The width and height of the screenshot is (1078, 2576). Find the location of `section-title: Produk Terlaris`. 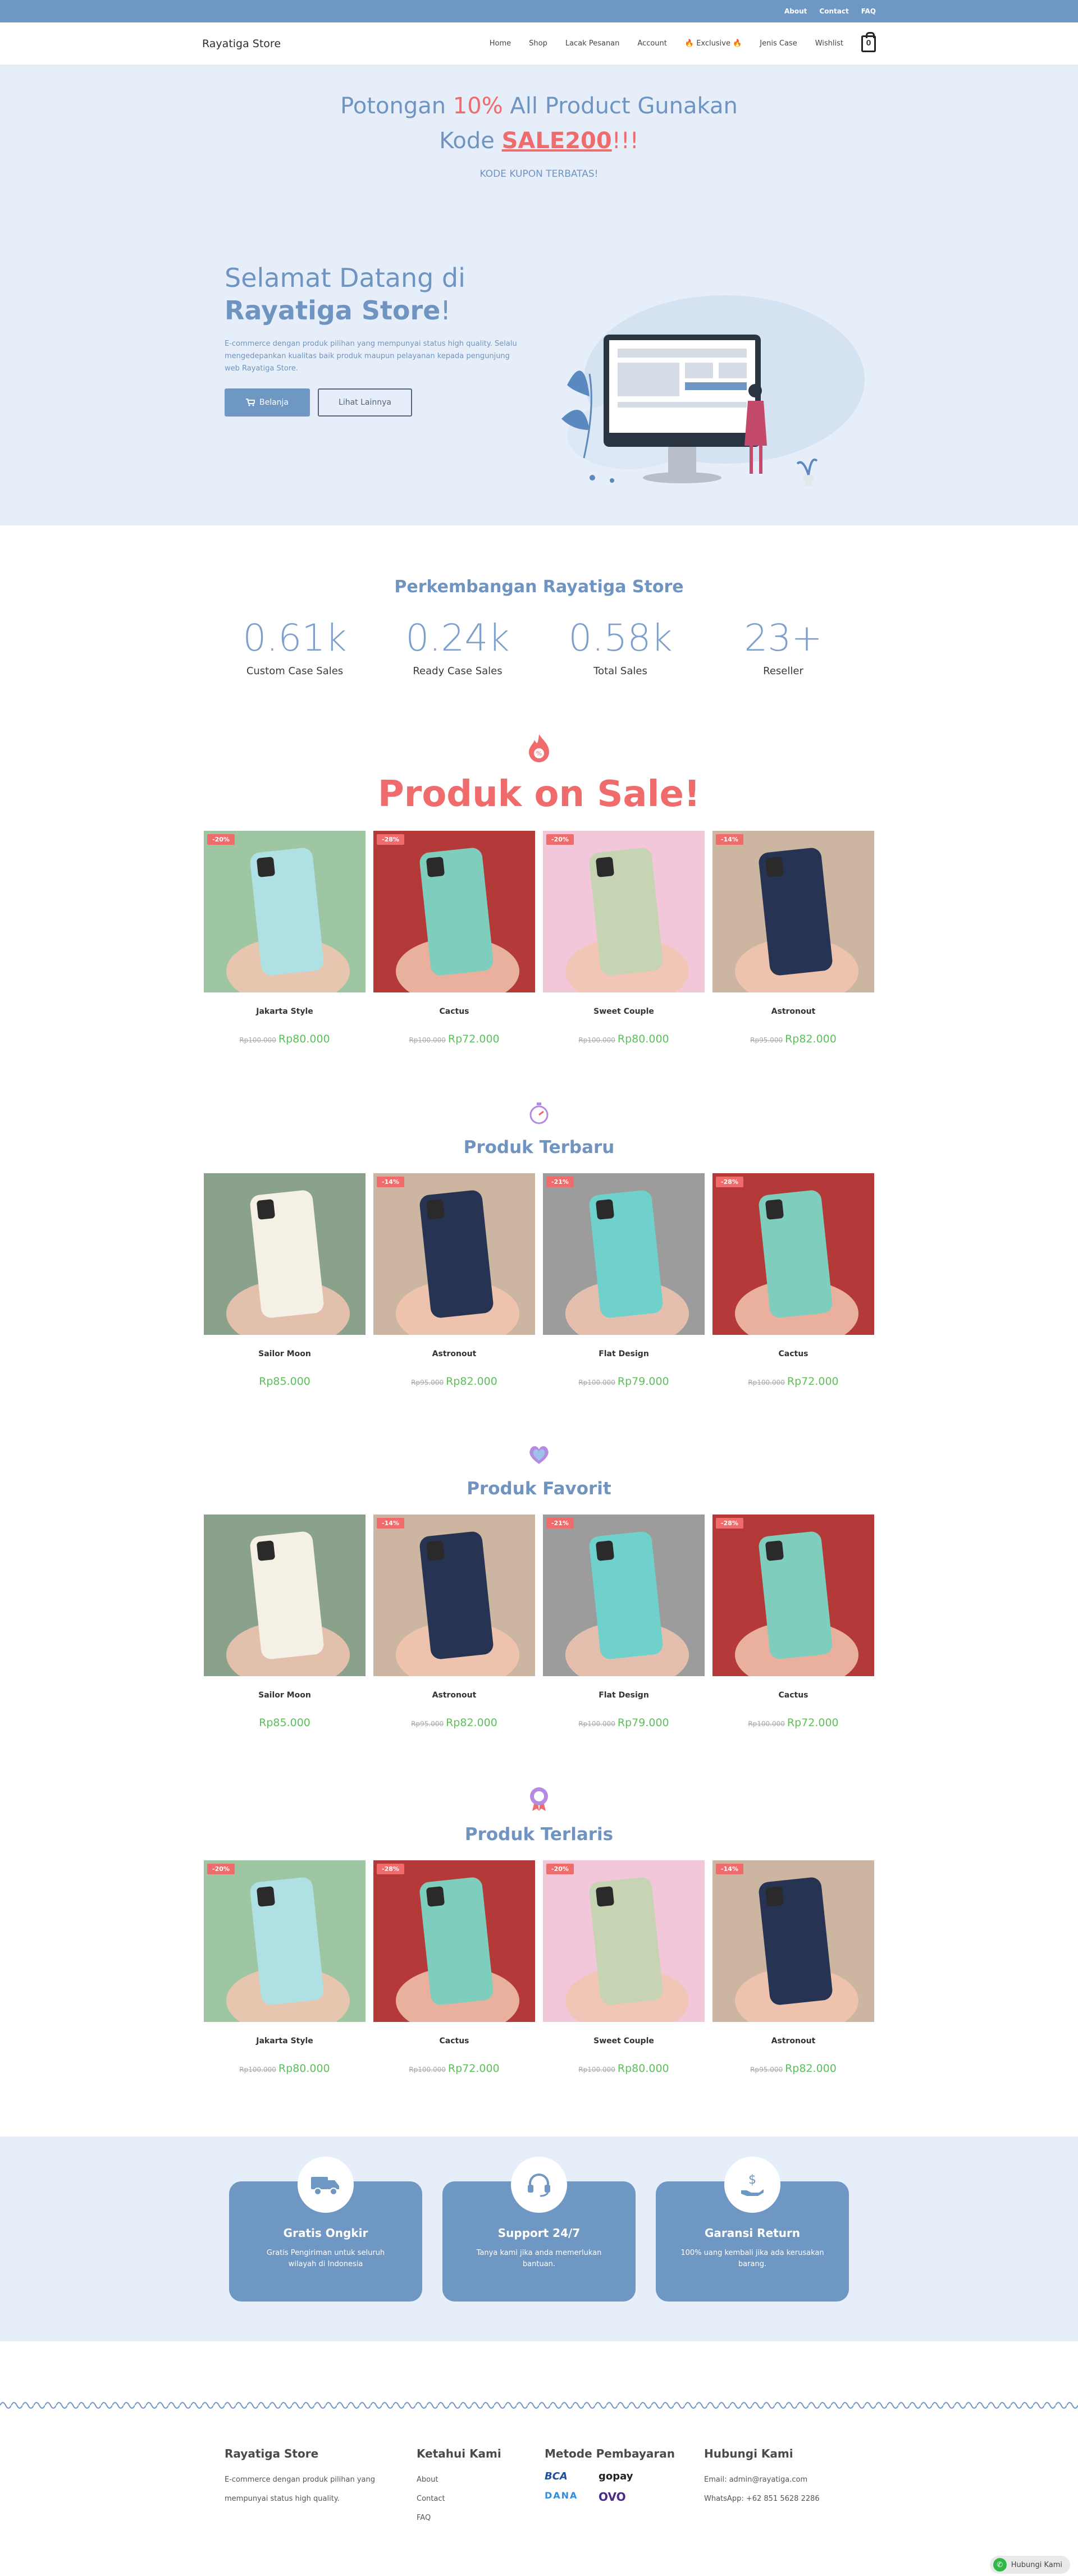

section-title: Produk Terlaris is located at coordinates (539, 1834).